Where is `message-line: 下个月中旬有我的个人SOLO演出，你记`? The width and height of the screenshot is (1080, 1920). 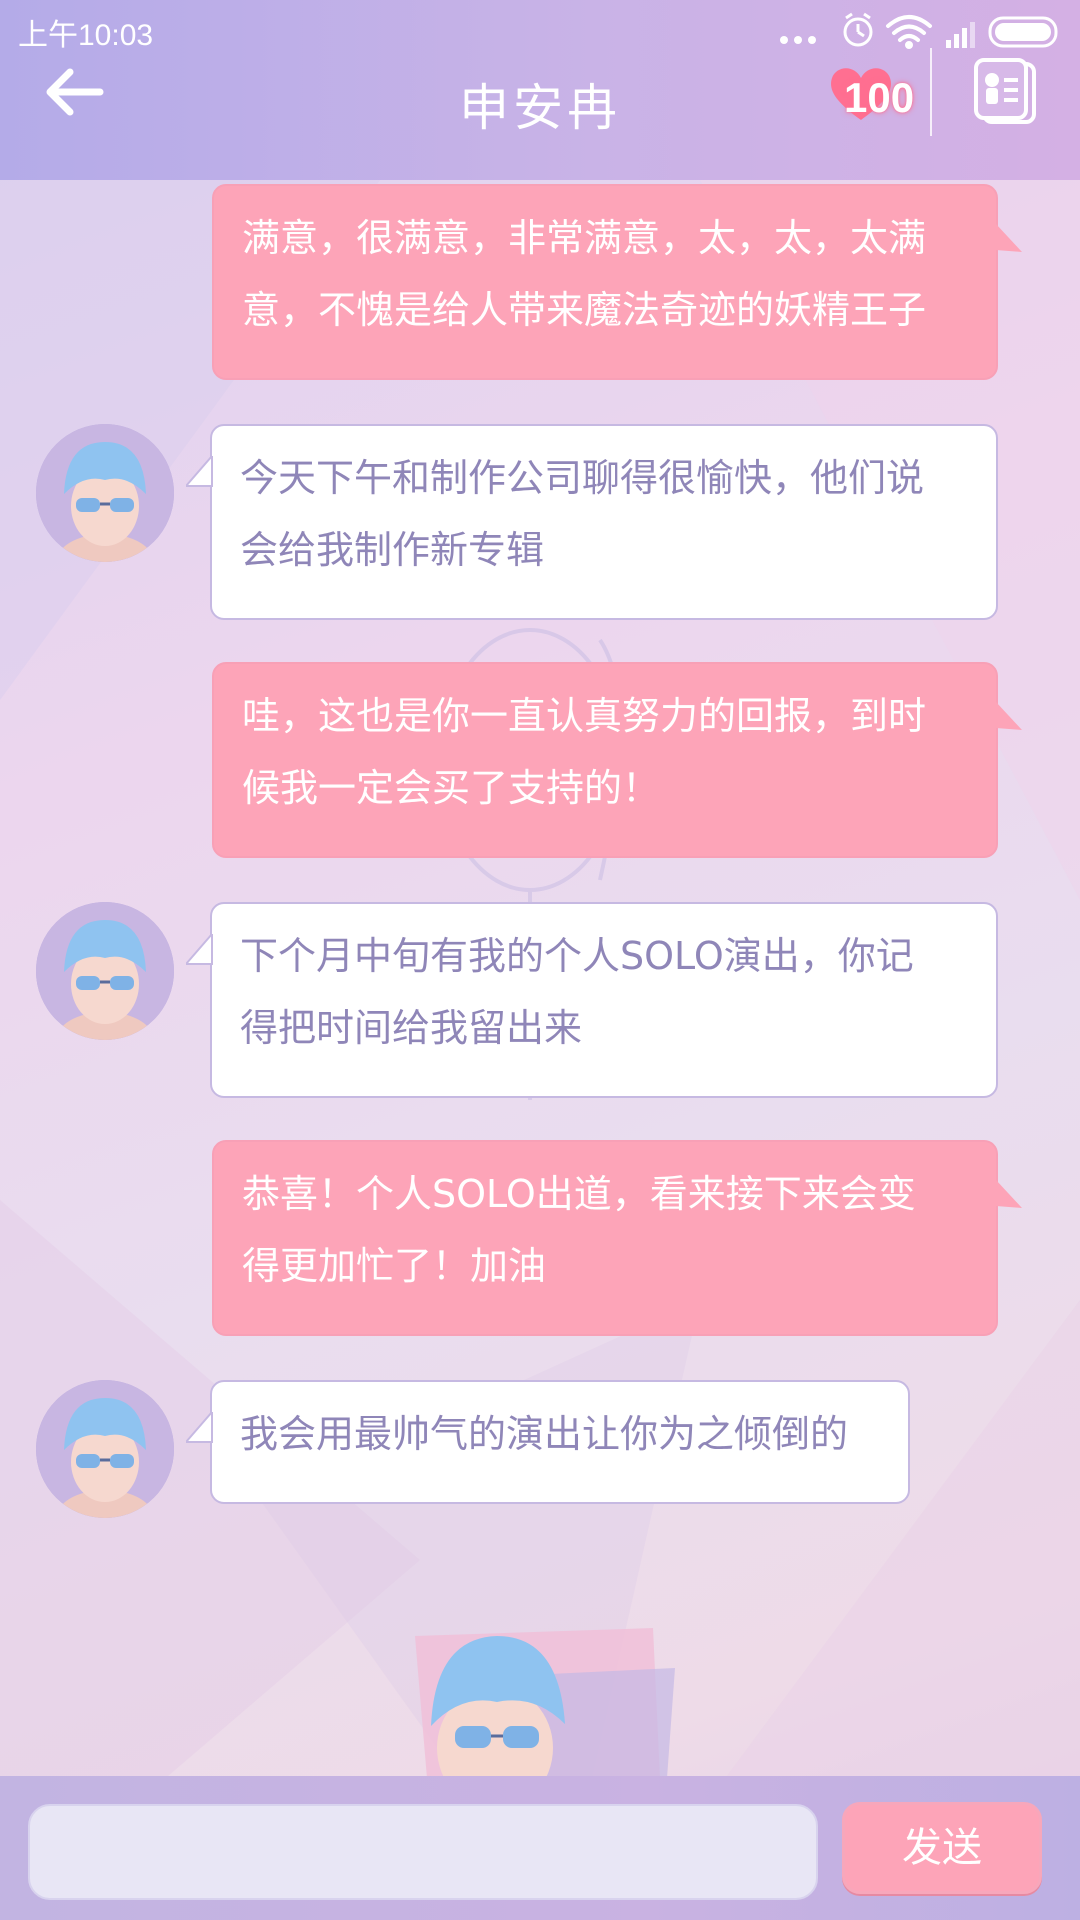 message-line: 下个月中旬有我的个人SOLO演出，你记 is located at coordinates (577, 956).